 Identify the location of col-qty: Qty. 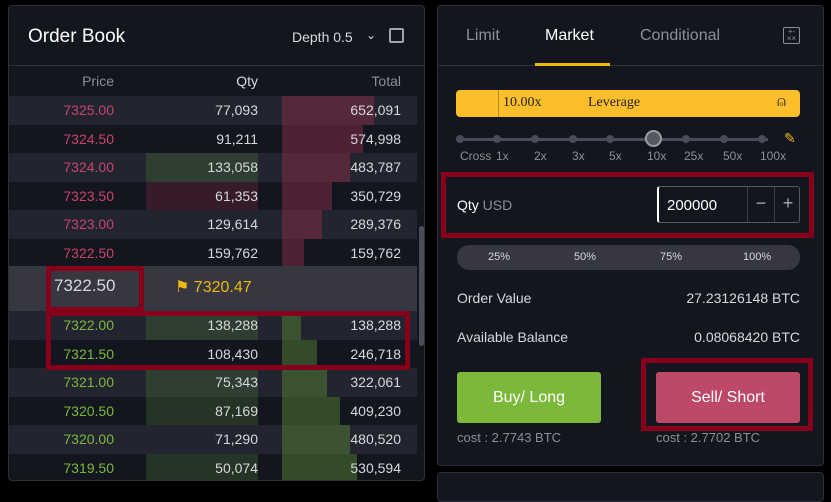
(247, 81).